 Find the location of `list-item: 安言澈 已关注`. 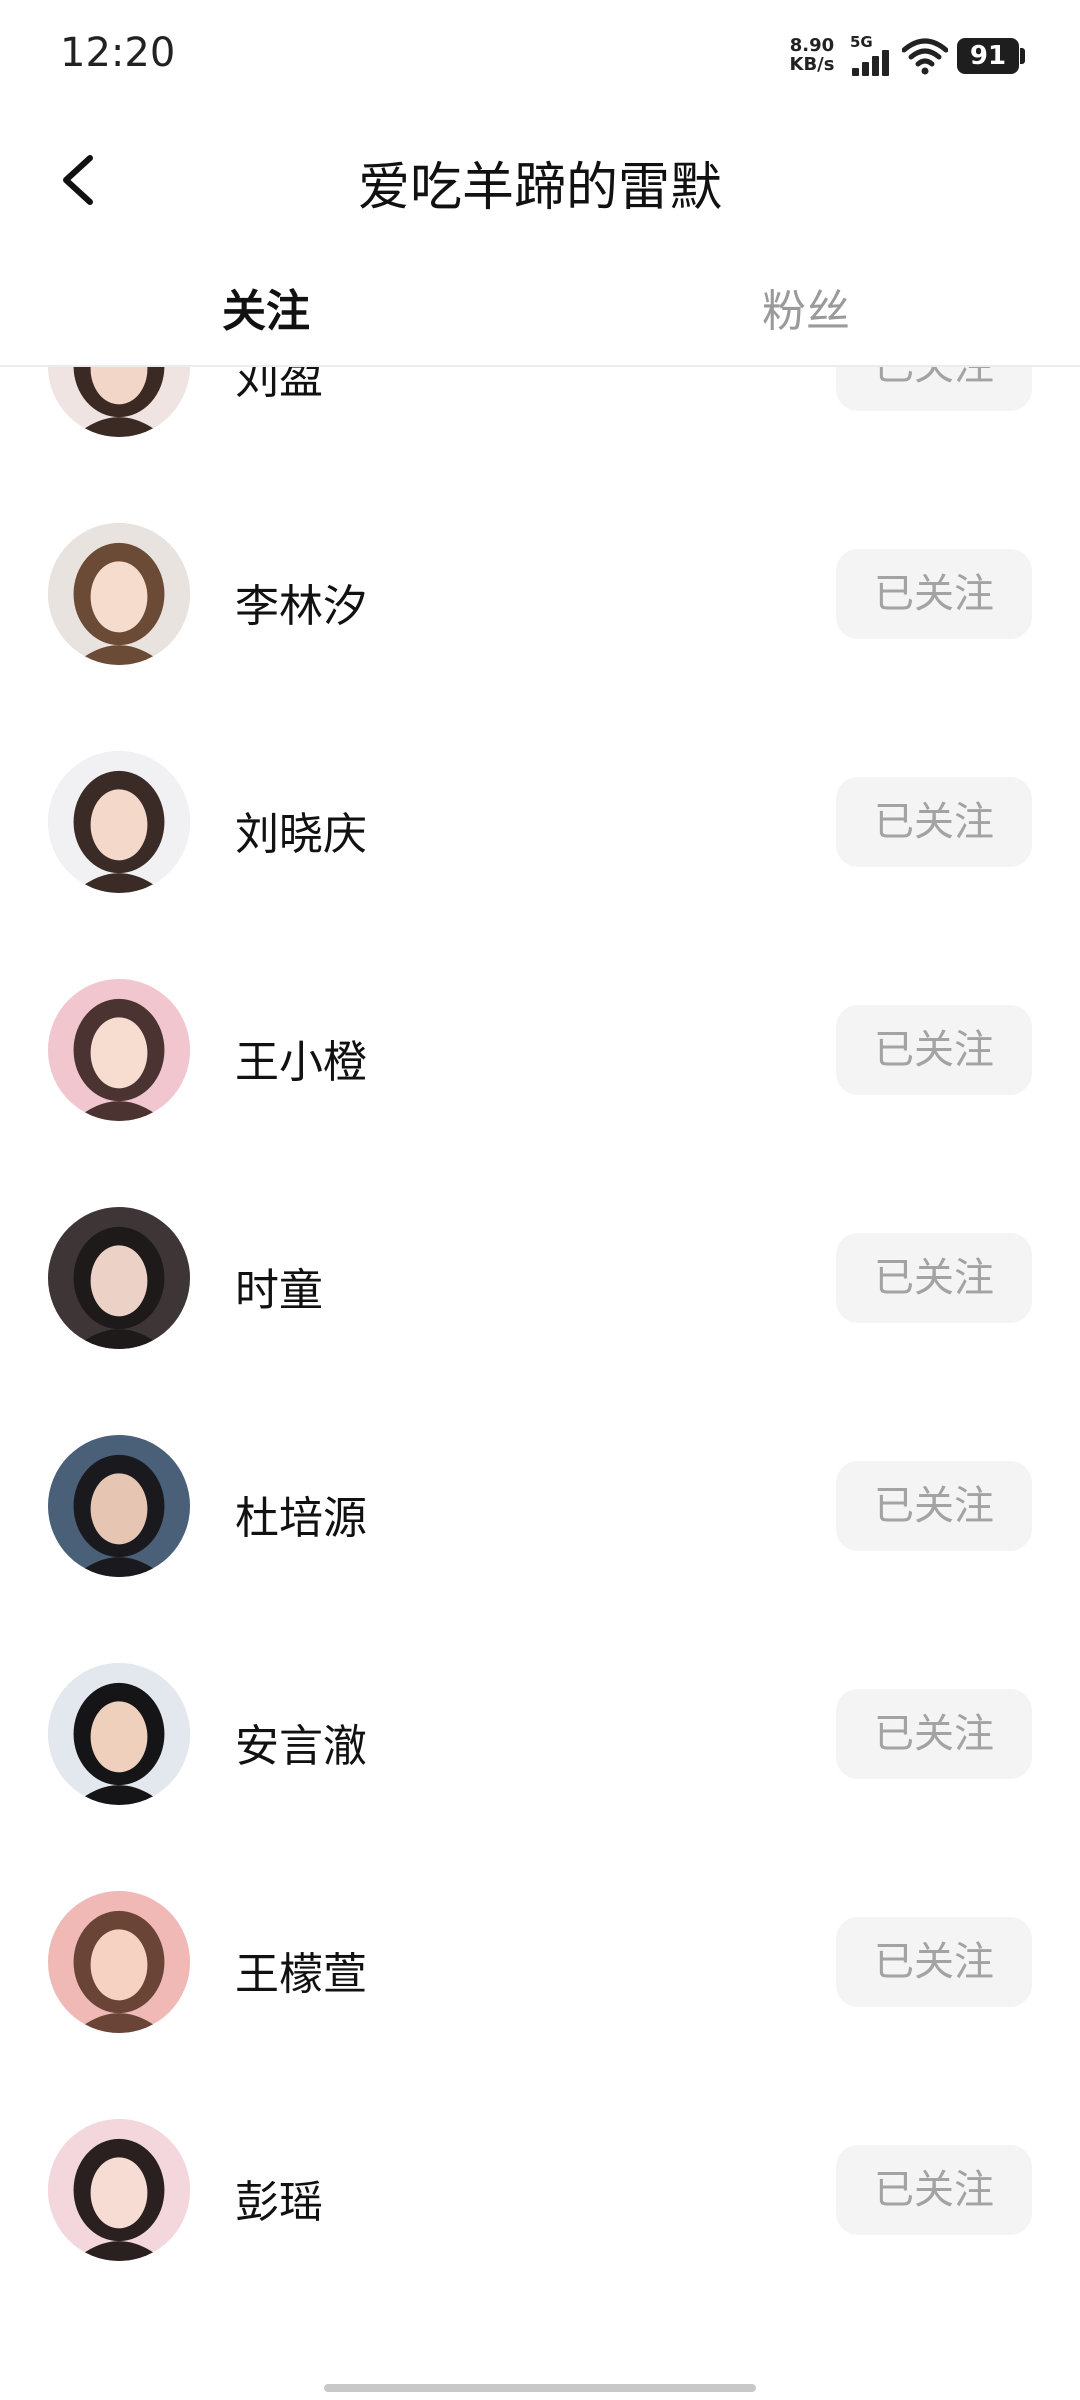

list-item: 安言澈 已关注 is located at coordinates (540, 1734).